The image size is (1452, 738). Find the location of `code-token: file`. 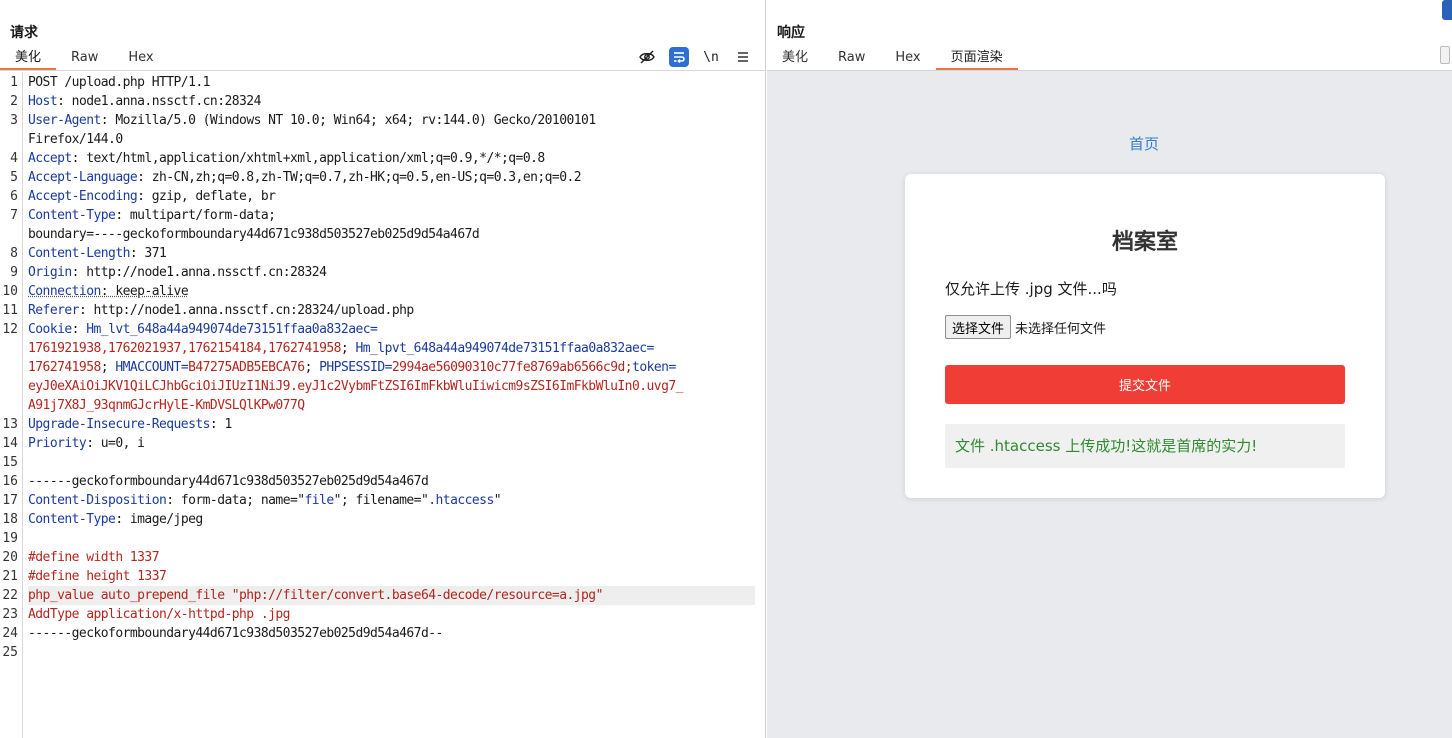

code-token: file is located at coordinates (319, 500).